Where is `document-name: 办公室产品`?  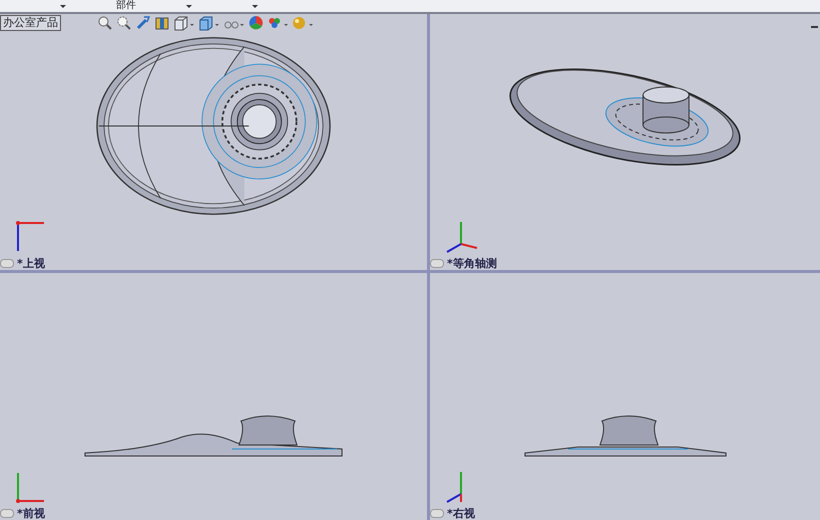
document-name: 办公室产品 is located at coordinates (30, 23).